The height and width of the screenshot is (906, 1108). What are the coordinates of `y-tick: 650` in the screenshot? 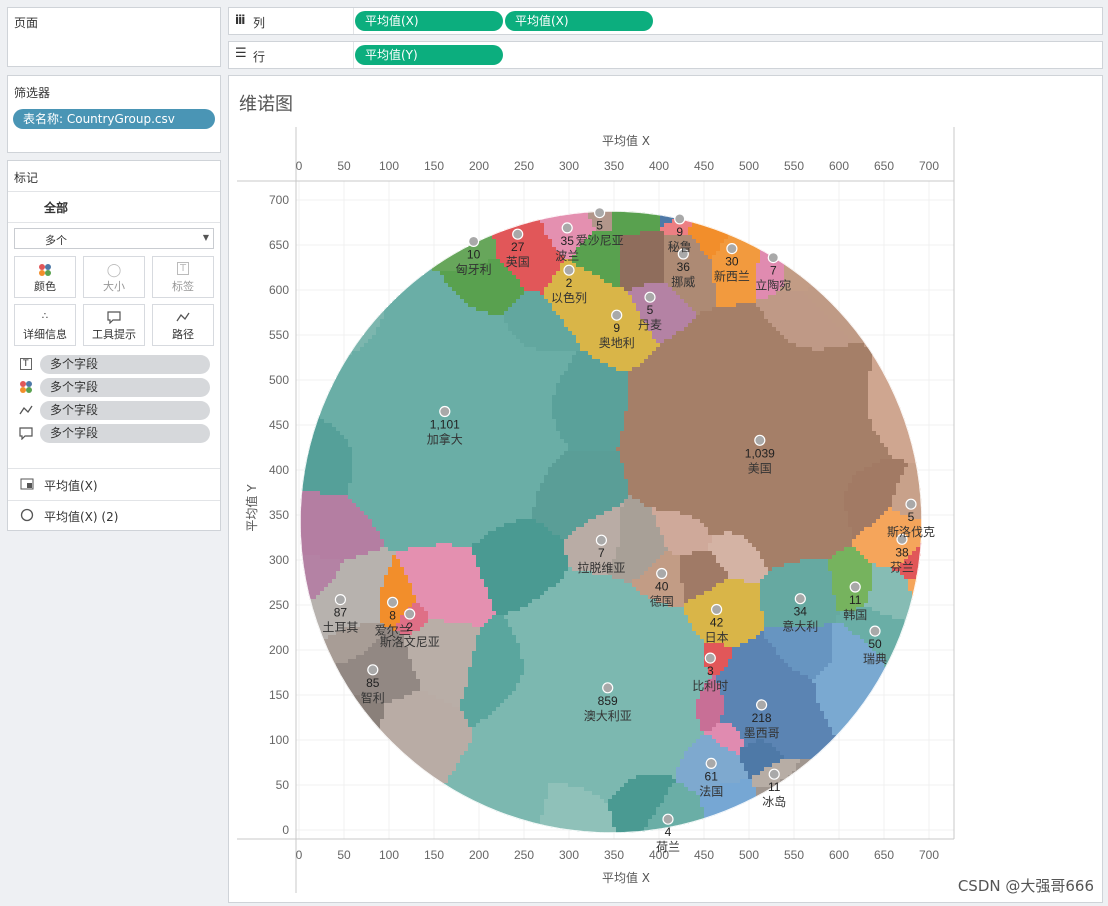 It's located at (279, 245).